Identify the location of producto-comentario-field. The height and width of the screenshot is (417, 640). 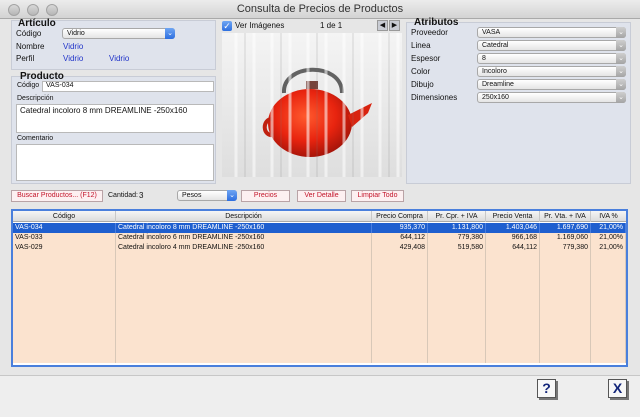
(115, 162).